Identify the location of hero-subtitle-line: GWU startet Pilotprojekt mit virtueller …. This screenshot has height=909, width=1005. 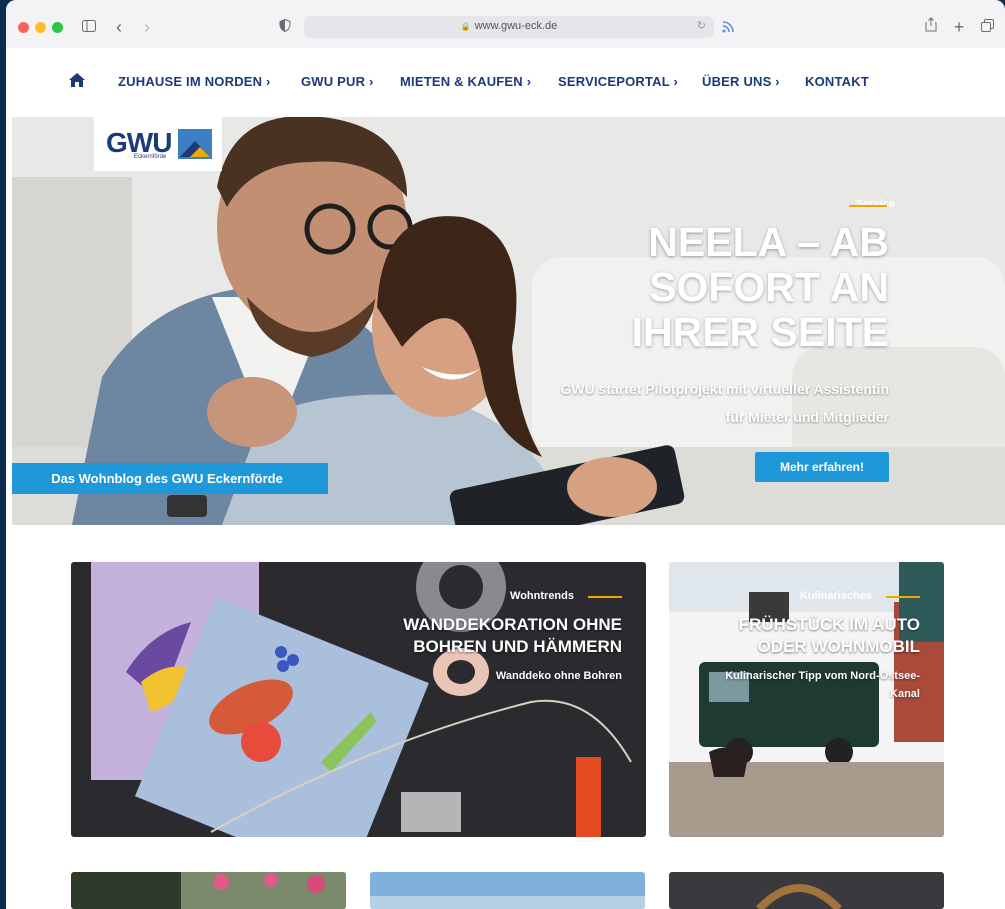
(724, 389).